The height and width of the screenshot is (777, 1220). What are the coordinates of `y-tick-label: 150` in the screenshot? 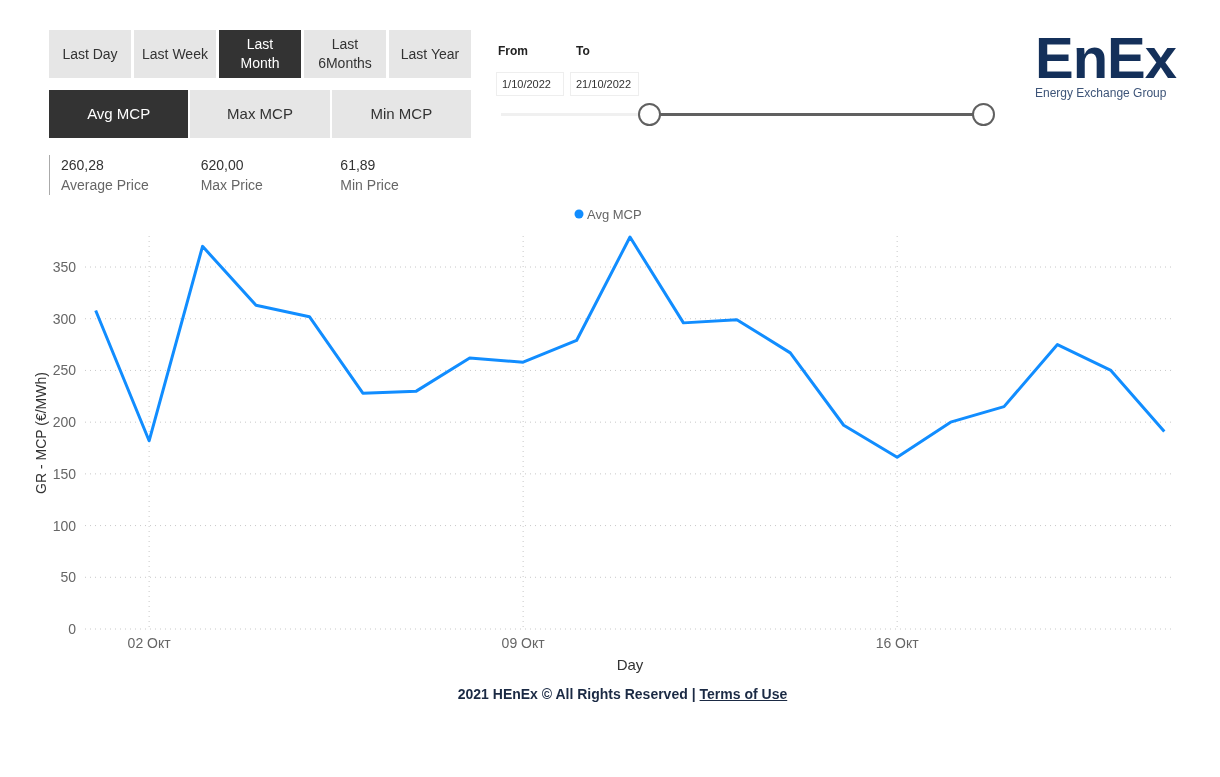 It's located at (64, 473).